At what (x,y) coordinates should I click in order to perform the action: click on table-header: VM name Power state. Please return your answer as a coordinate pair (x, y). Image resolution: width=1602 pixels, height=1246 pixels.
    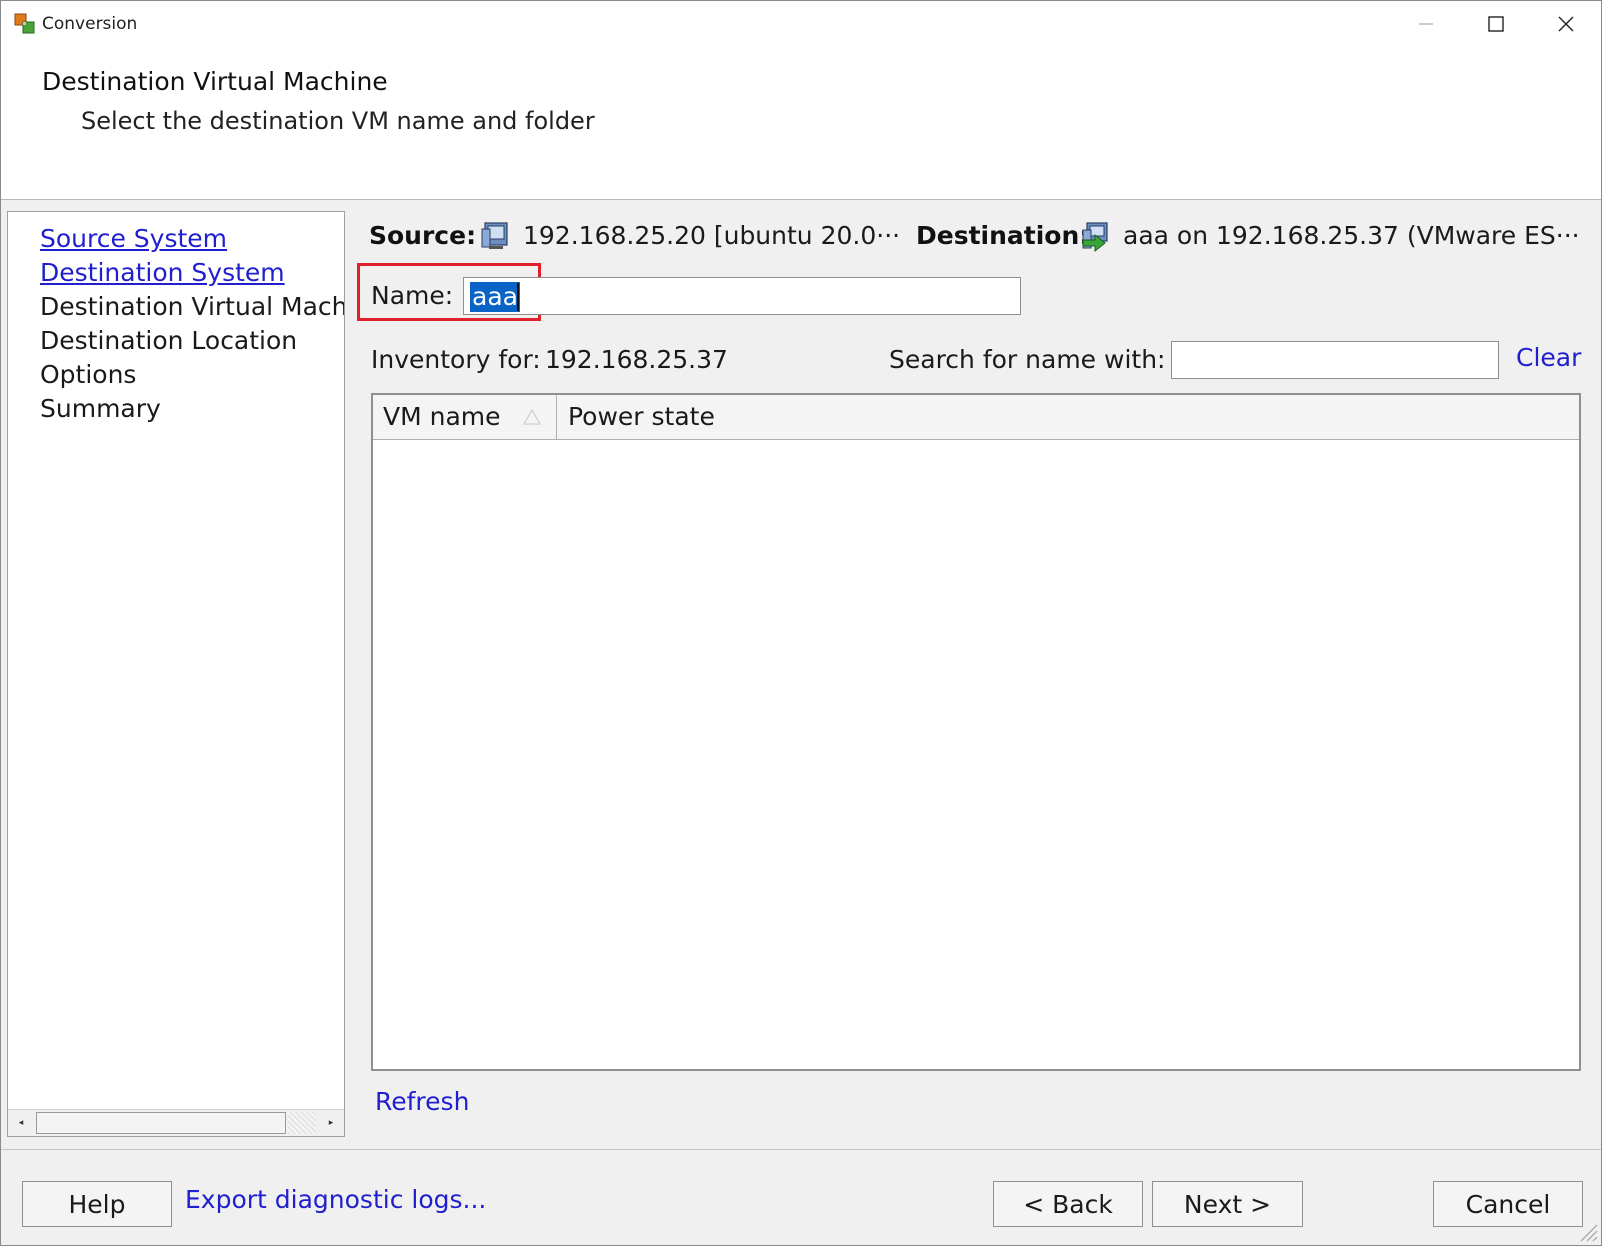
    Looking at the image, I should click on (976, 417).